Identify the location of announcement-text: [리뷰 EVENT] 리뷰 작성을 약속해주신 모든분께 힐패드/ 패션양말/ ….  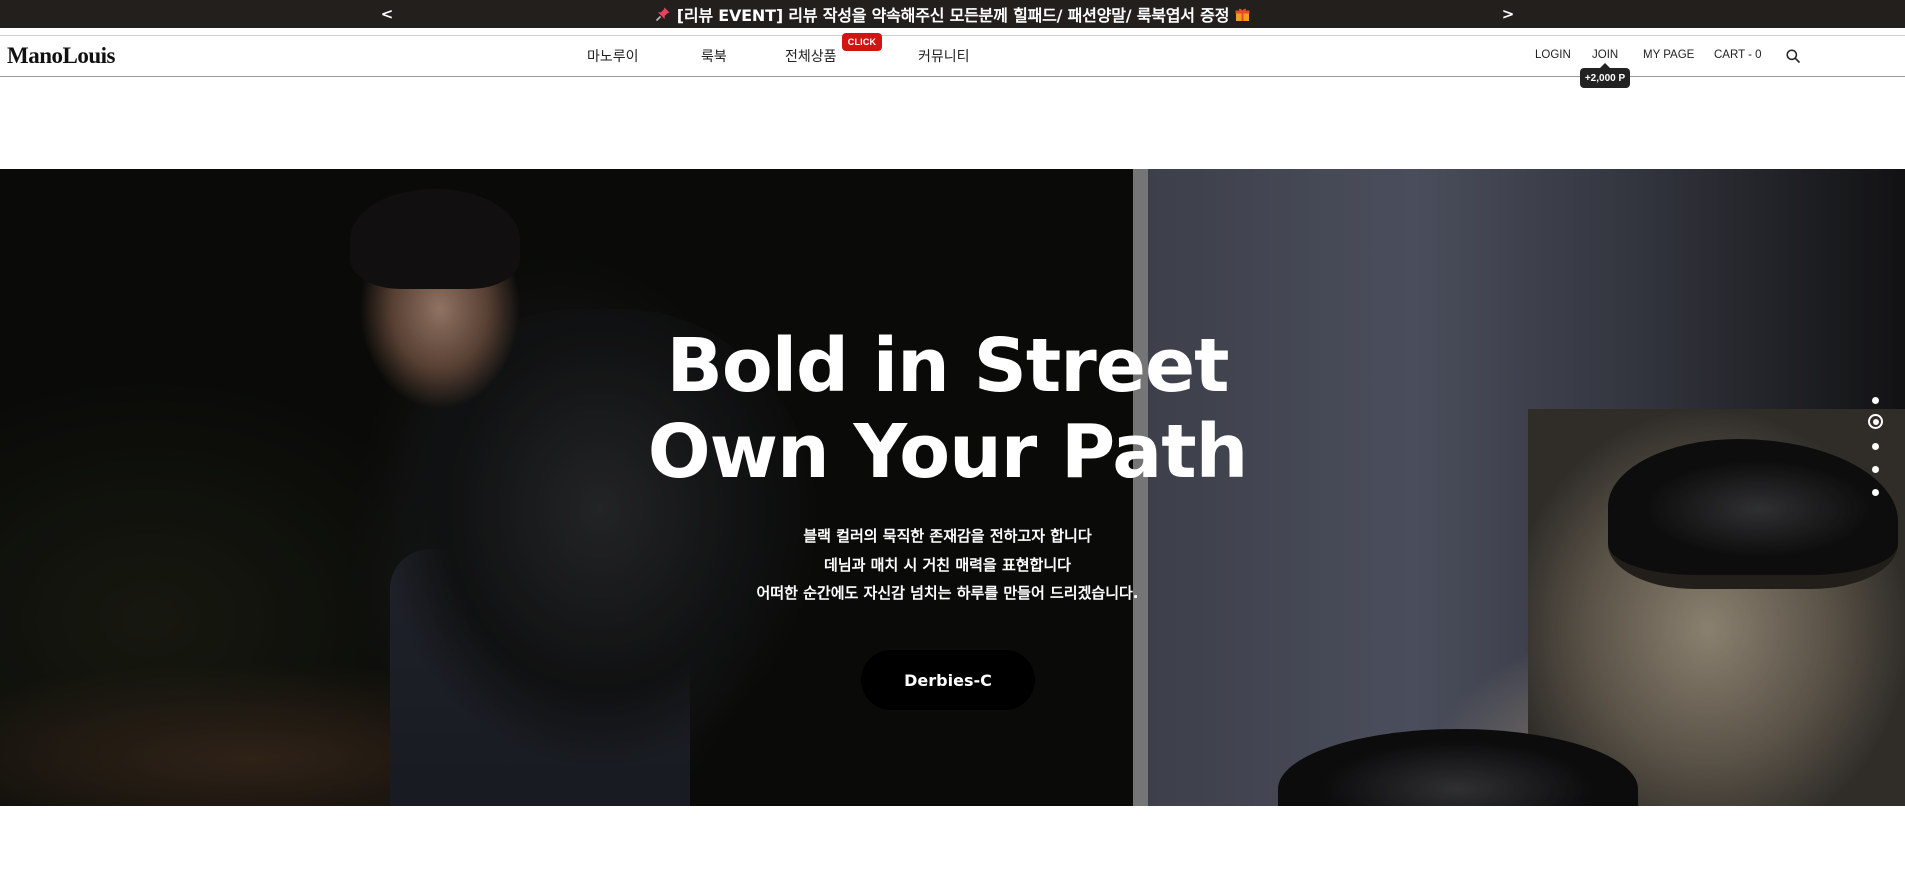
(953, 15).